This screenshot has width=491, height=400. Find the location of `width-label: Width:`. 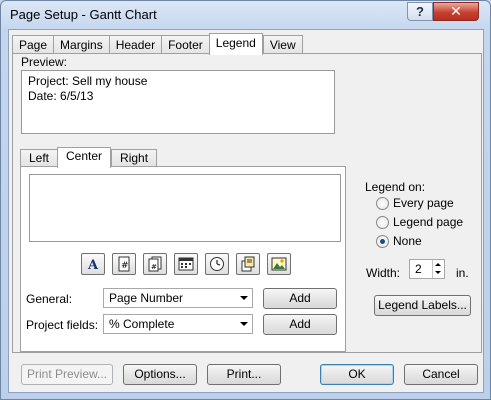

width-label: Width: is located at coordinates (383, 273).